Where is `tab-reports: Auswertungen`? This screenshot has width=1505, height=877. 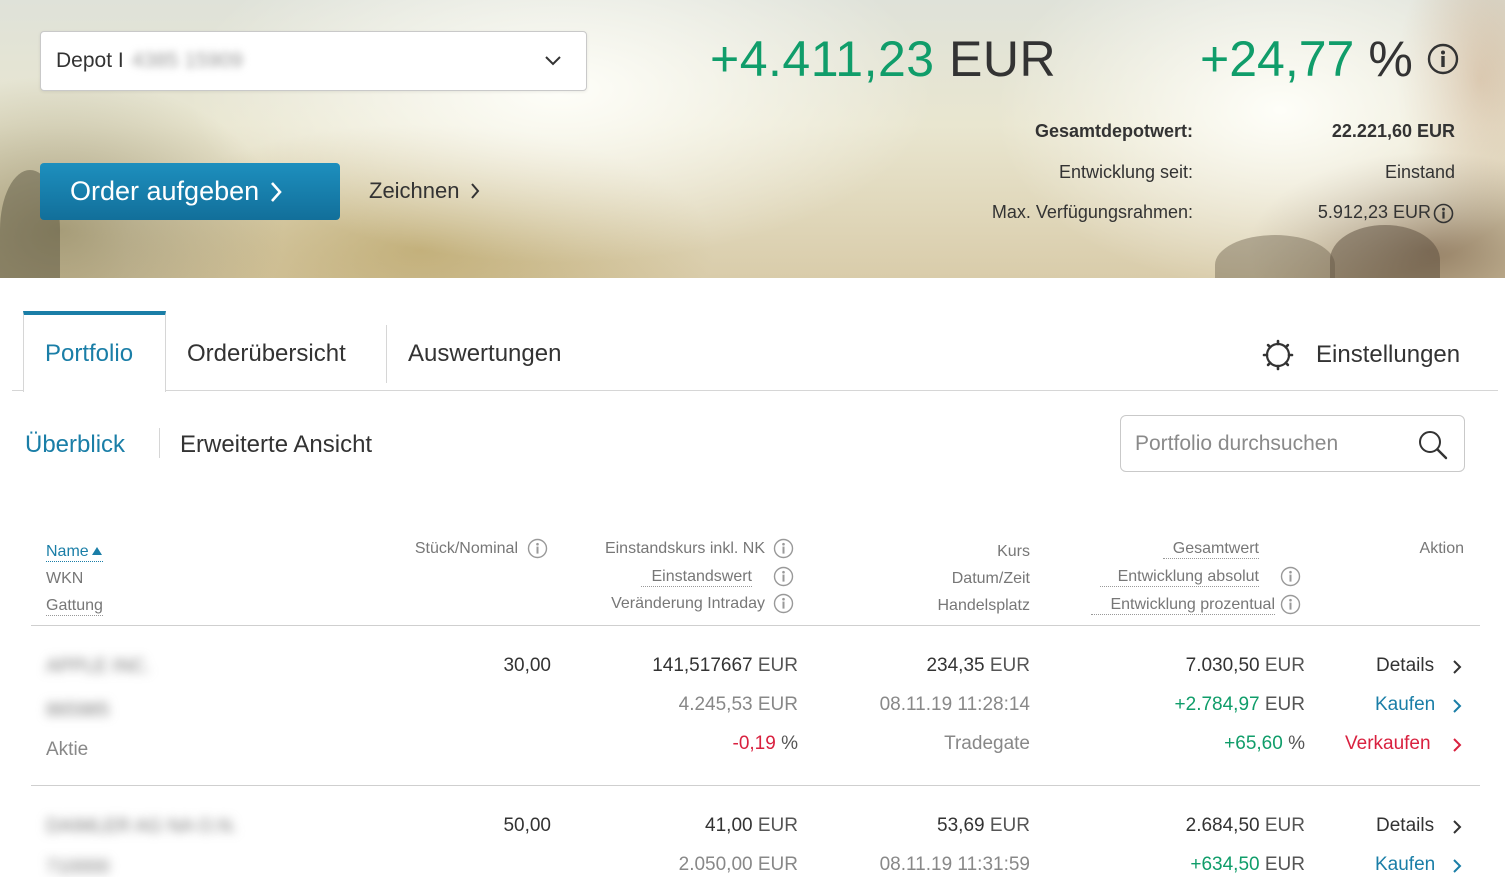
tab-reports: Auswertungen is located at coordinates (484, 354).